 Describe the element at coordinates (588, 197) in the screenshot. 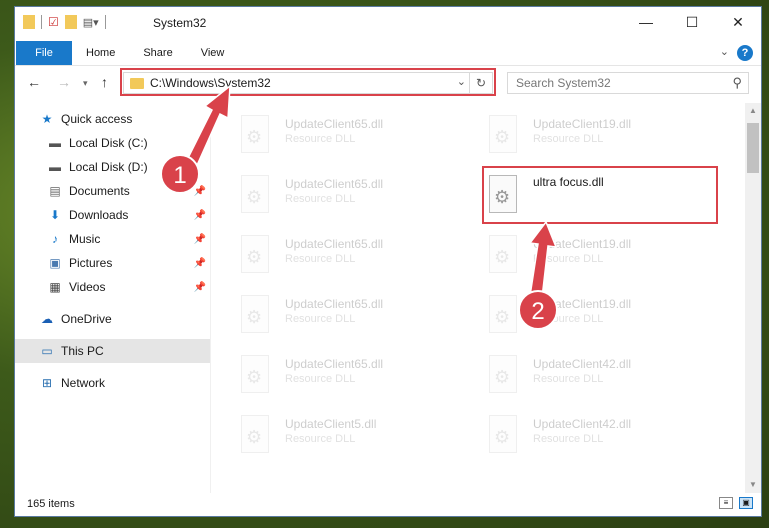

I see `file-item-ultra-focus: ⚙ ultra focus.dll` at that location.